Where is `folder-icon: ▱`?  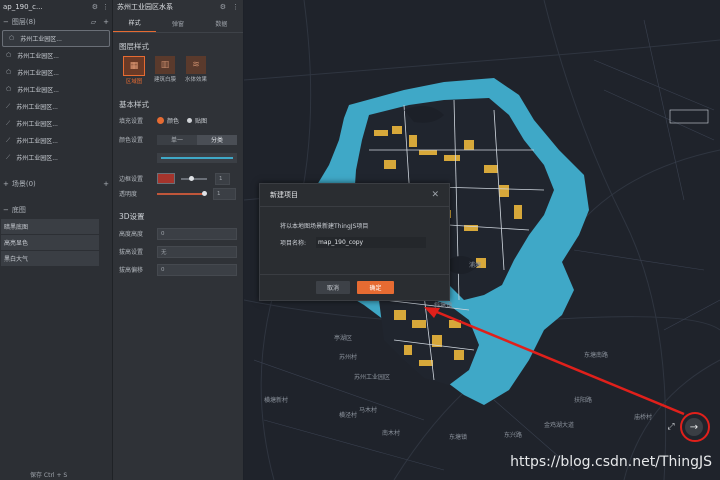 folder-icon: ▱ is located at coordinates (93, 22).